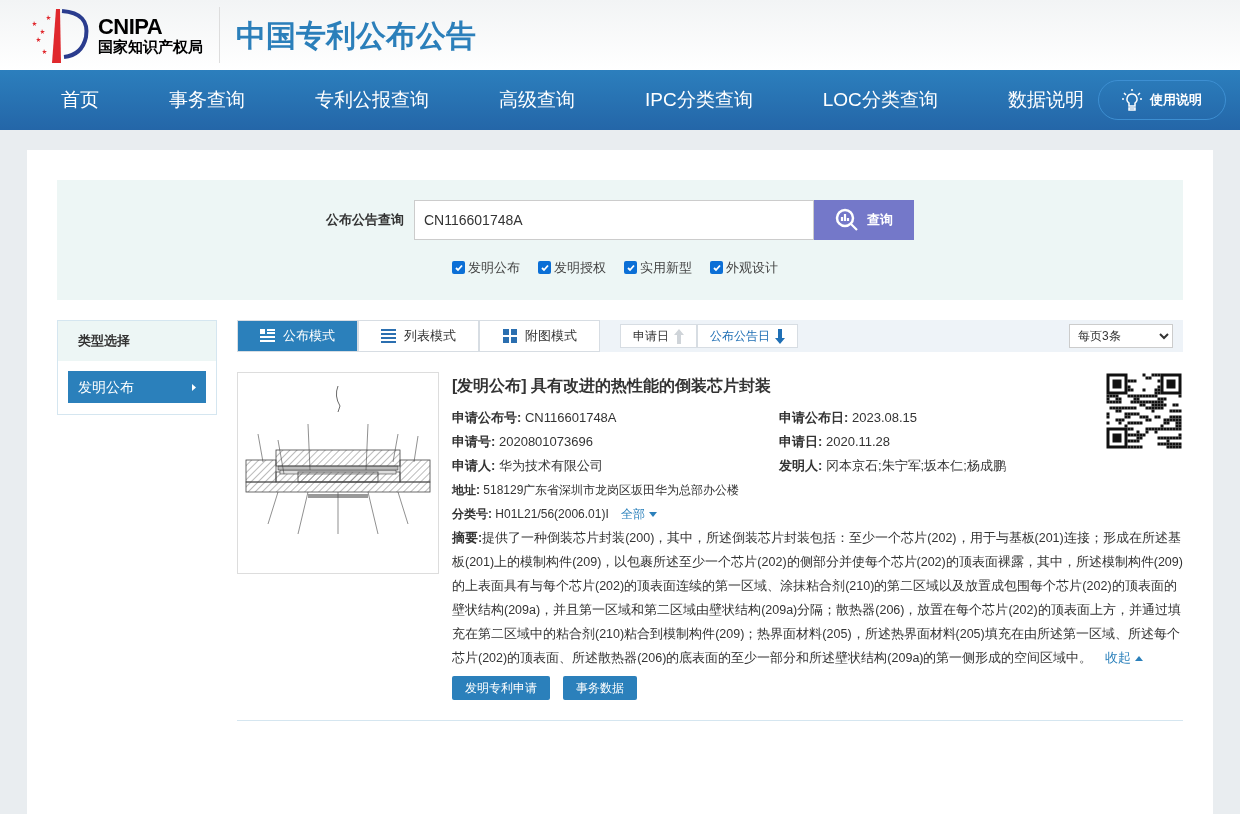  Describe the element at coordinates (849, 418) in the screenshot. I see `field-text: 申请公布日: 2023.08.15` at that location.